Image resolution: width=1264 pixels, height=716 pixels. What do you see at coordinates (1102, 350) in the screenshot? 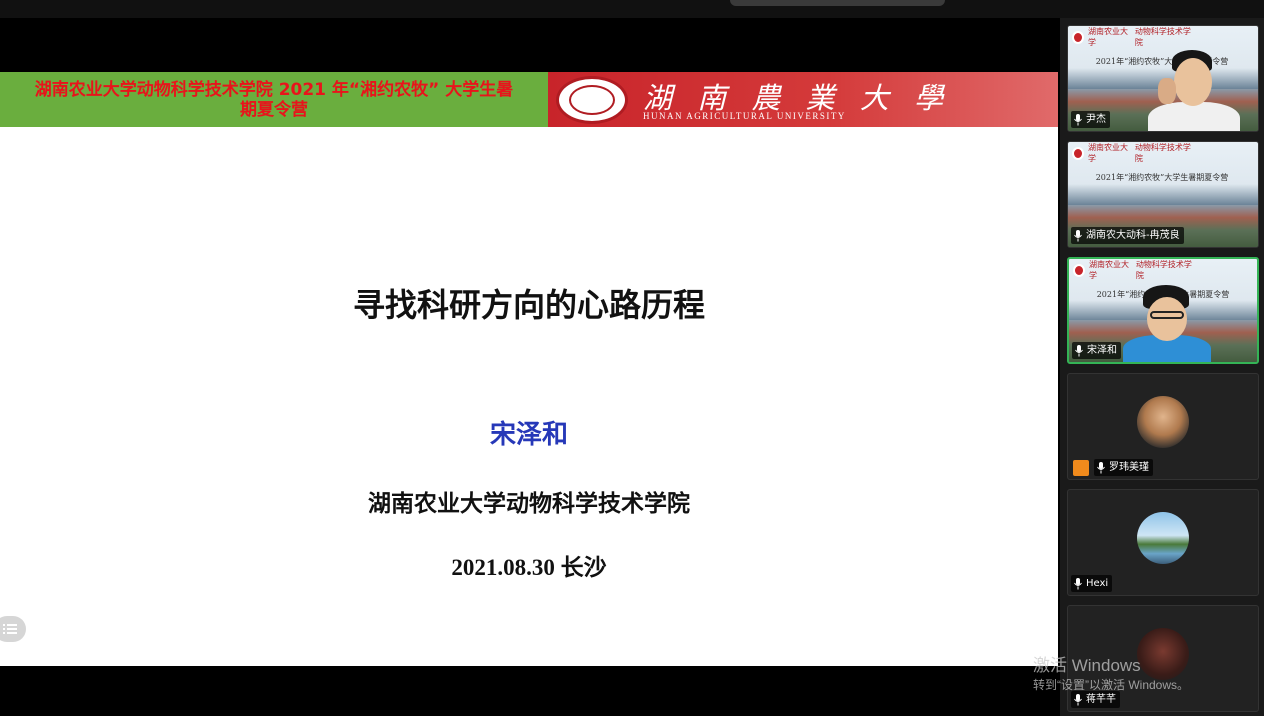
I see `participant-name: 宋泽和` at bounding box center [1102, 350].